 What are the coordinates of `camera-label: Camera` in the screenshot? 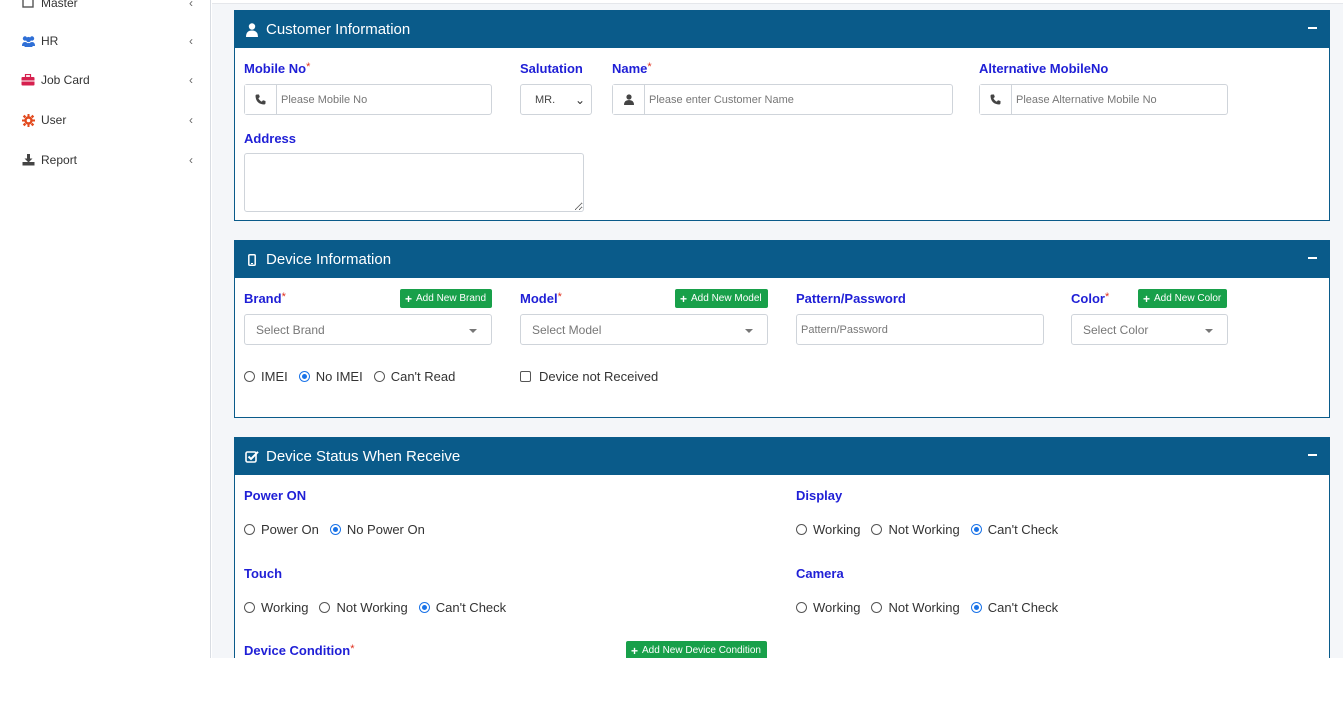 It's located at (820, 573).